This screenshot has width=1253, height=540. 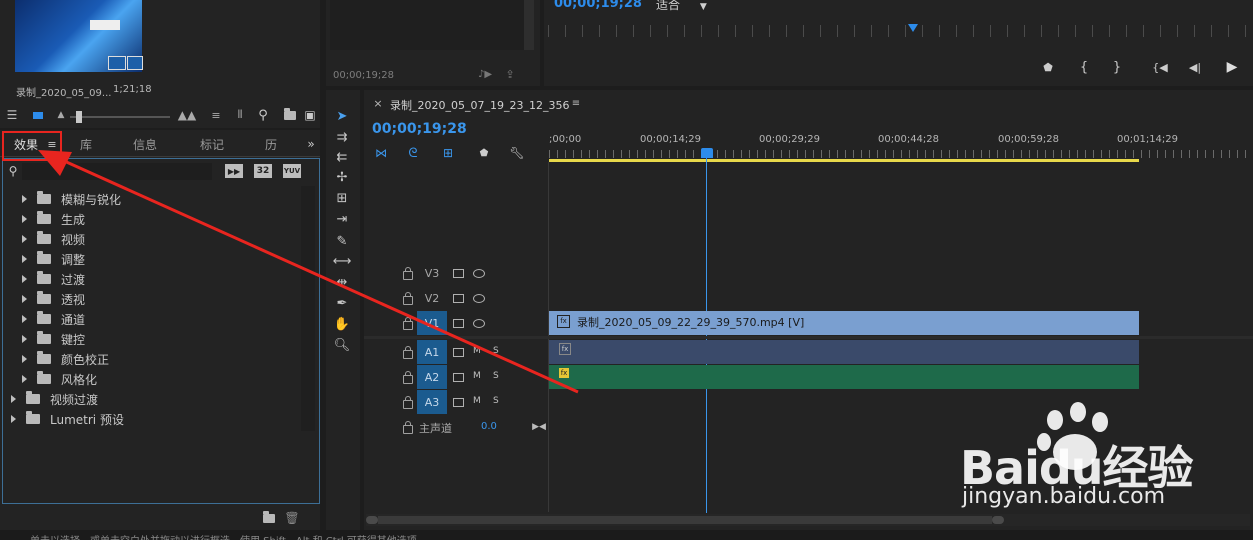 What do you see at coordinates (145, 146) in the screenshot?
I see `tab-info: 信息` at bounding box center [145, 146].